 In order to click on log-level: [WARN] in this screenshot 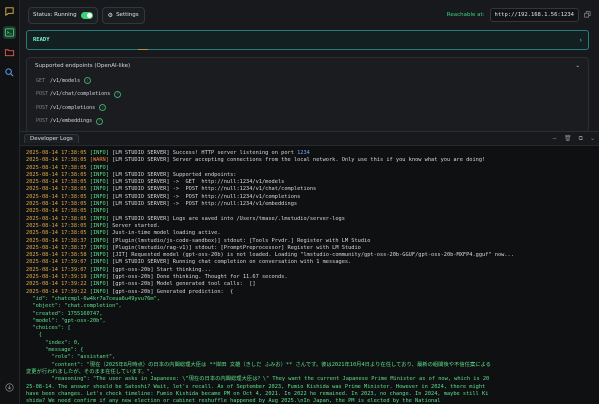, I will do `click(99, 160)`.